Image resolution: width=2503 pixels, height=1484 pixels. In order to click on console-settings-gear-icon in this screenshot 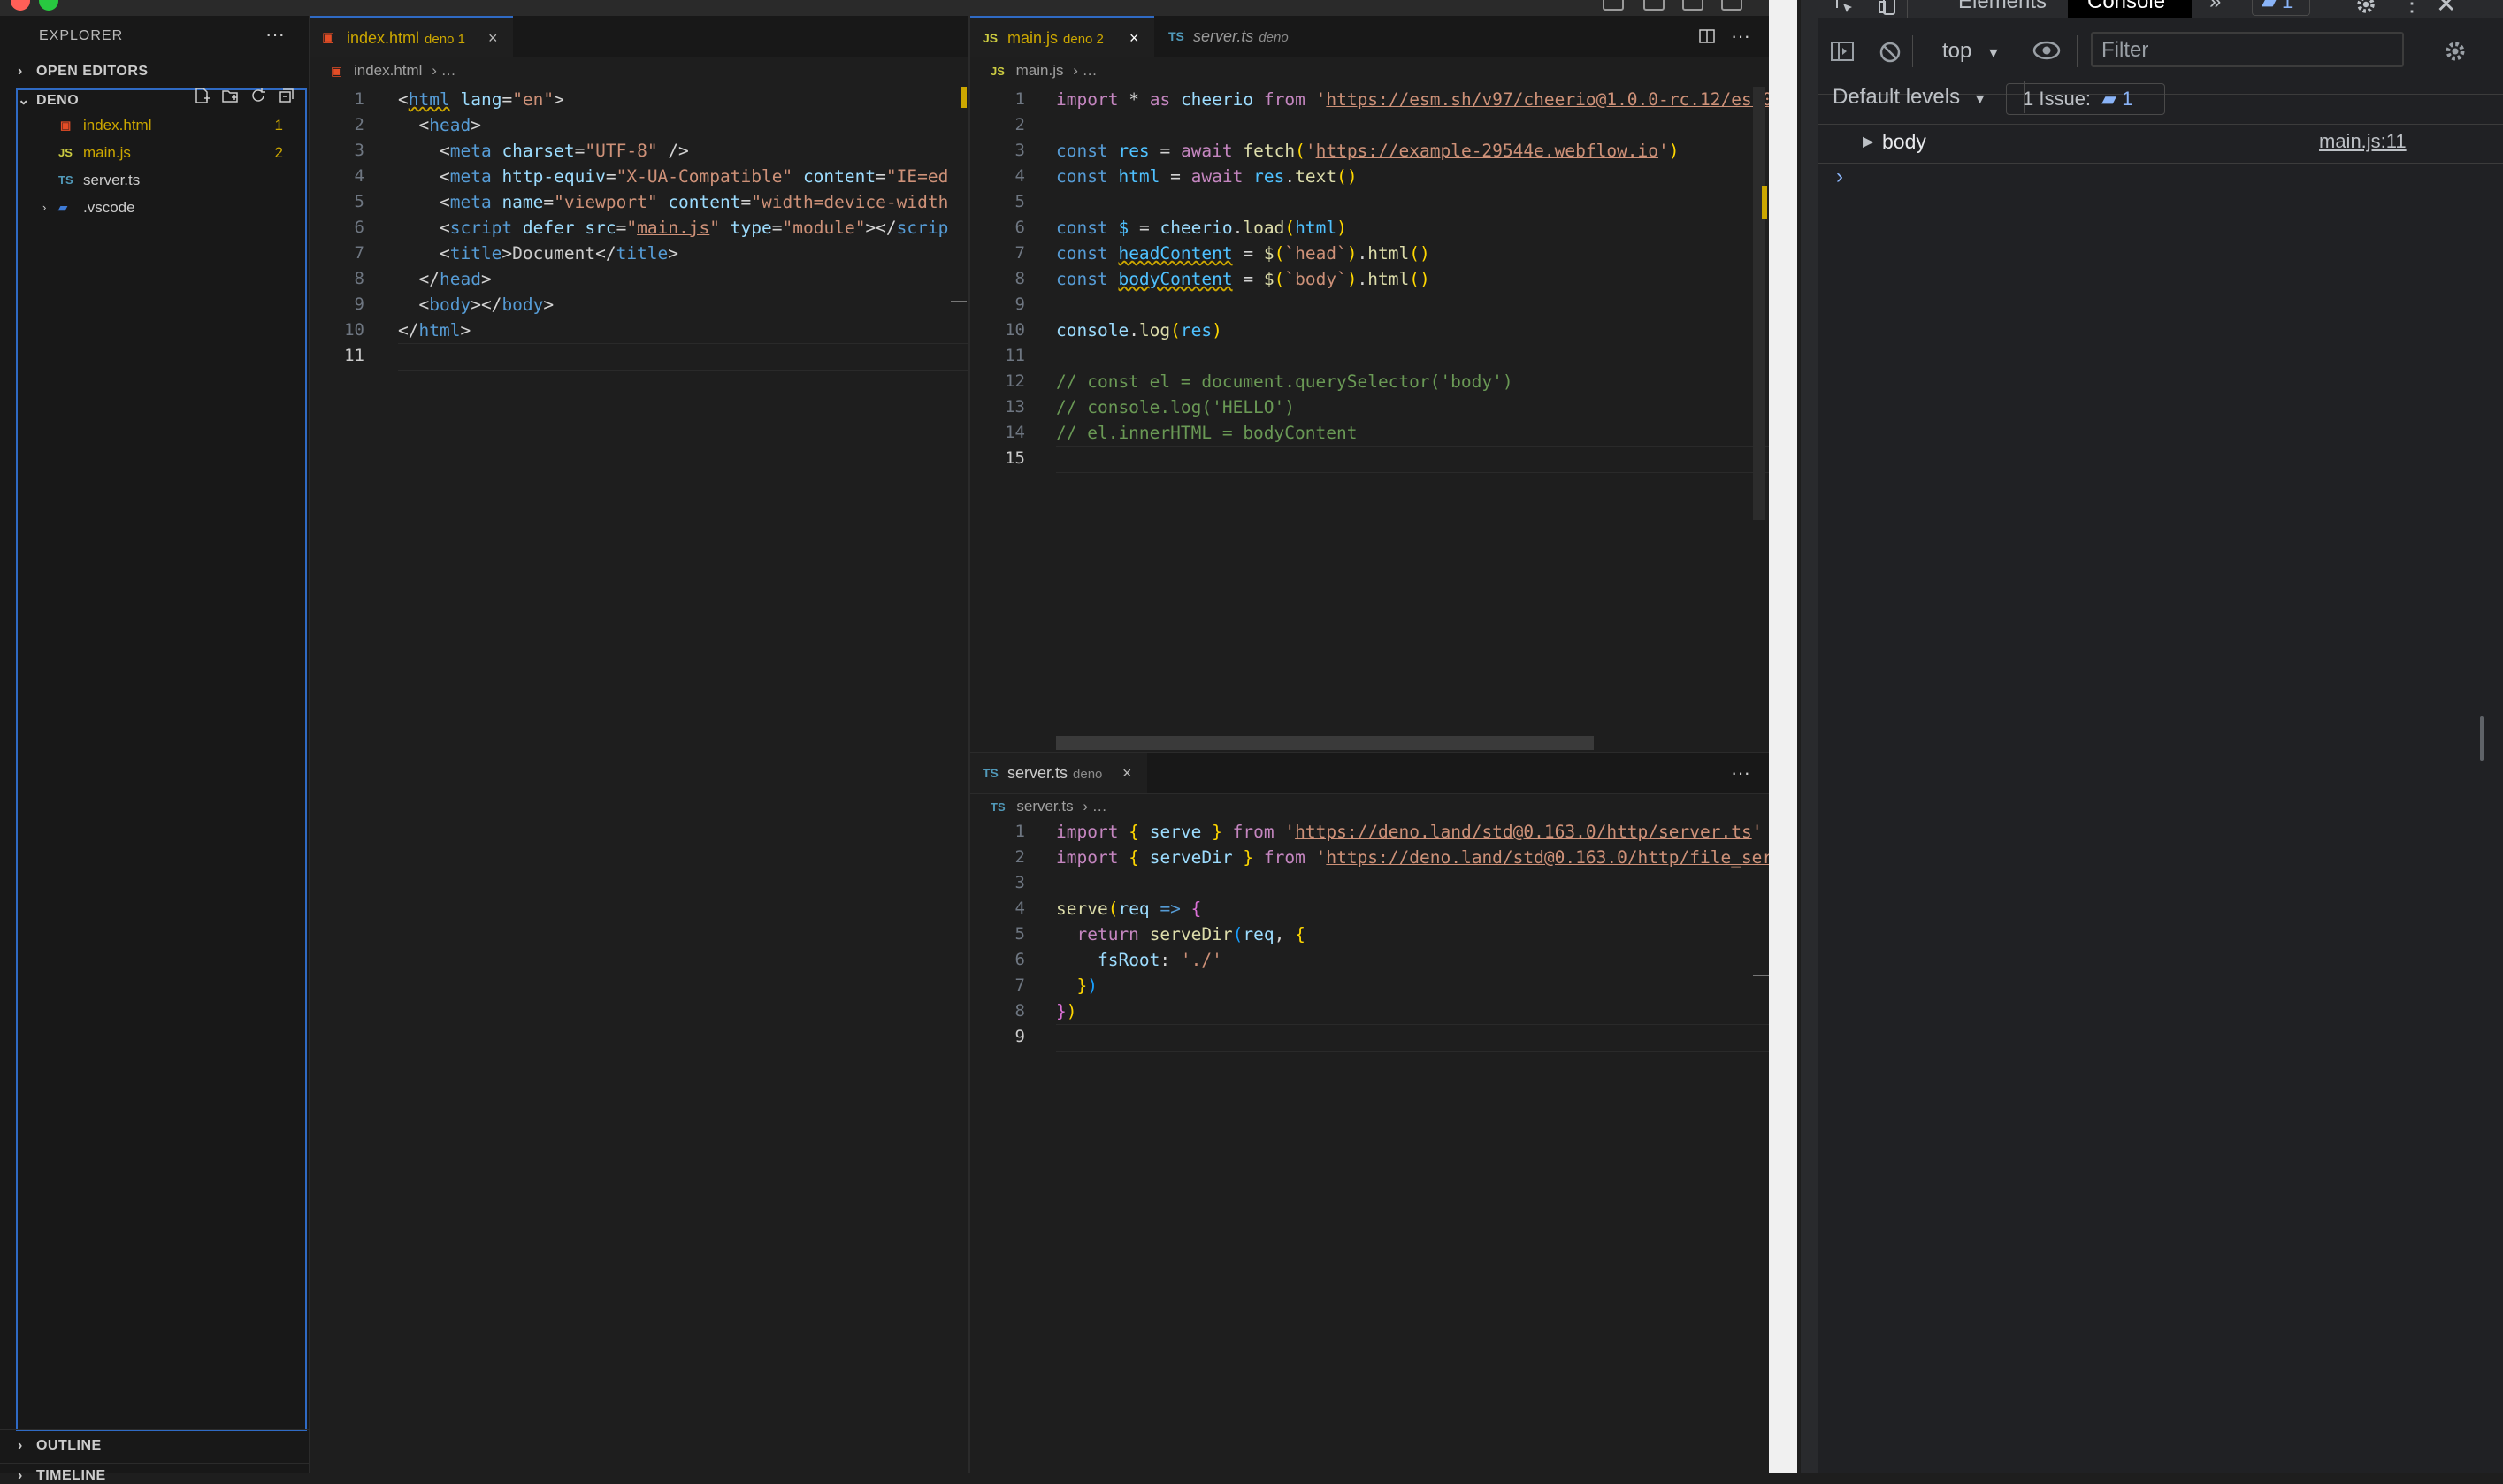, I will do `click(2455, 51)`.